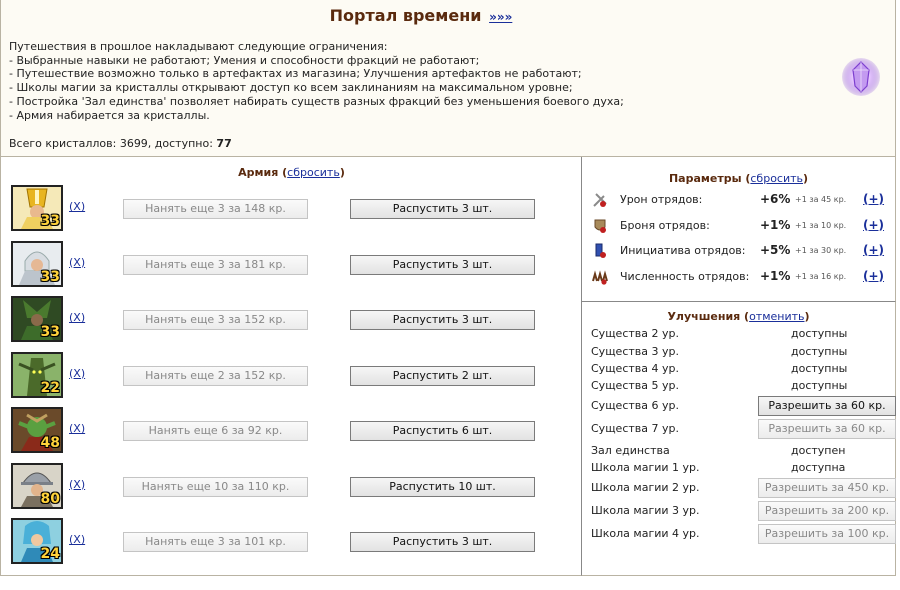  What do you see at coordinates (645, 510) in the screenshot?
I see `improvement-label: Школа магии 3 ур.` at bounding box center [645, 510].